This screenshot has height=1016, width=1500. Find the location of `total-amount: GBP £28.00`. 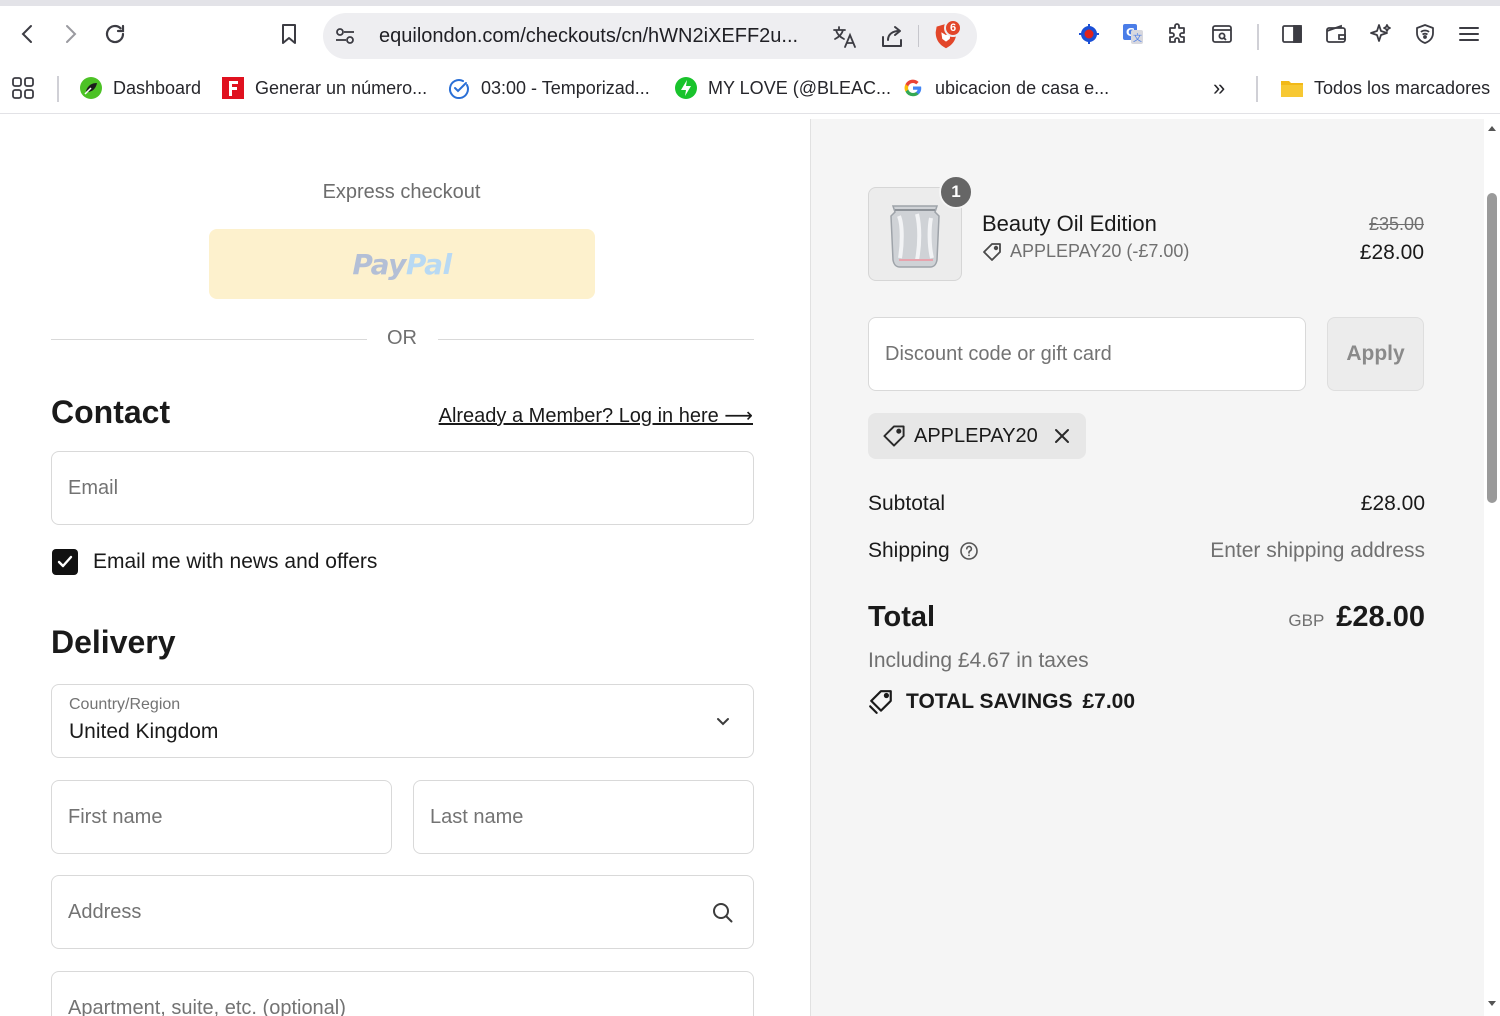

total-amount: GBP £28.00 is located at coordinates (1356, 617).